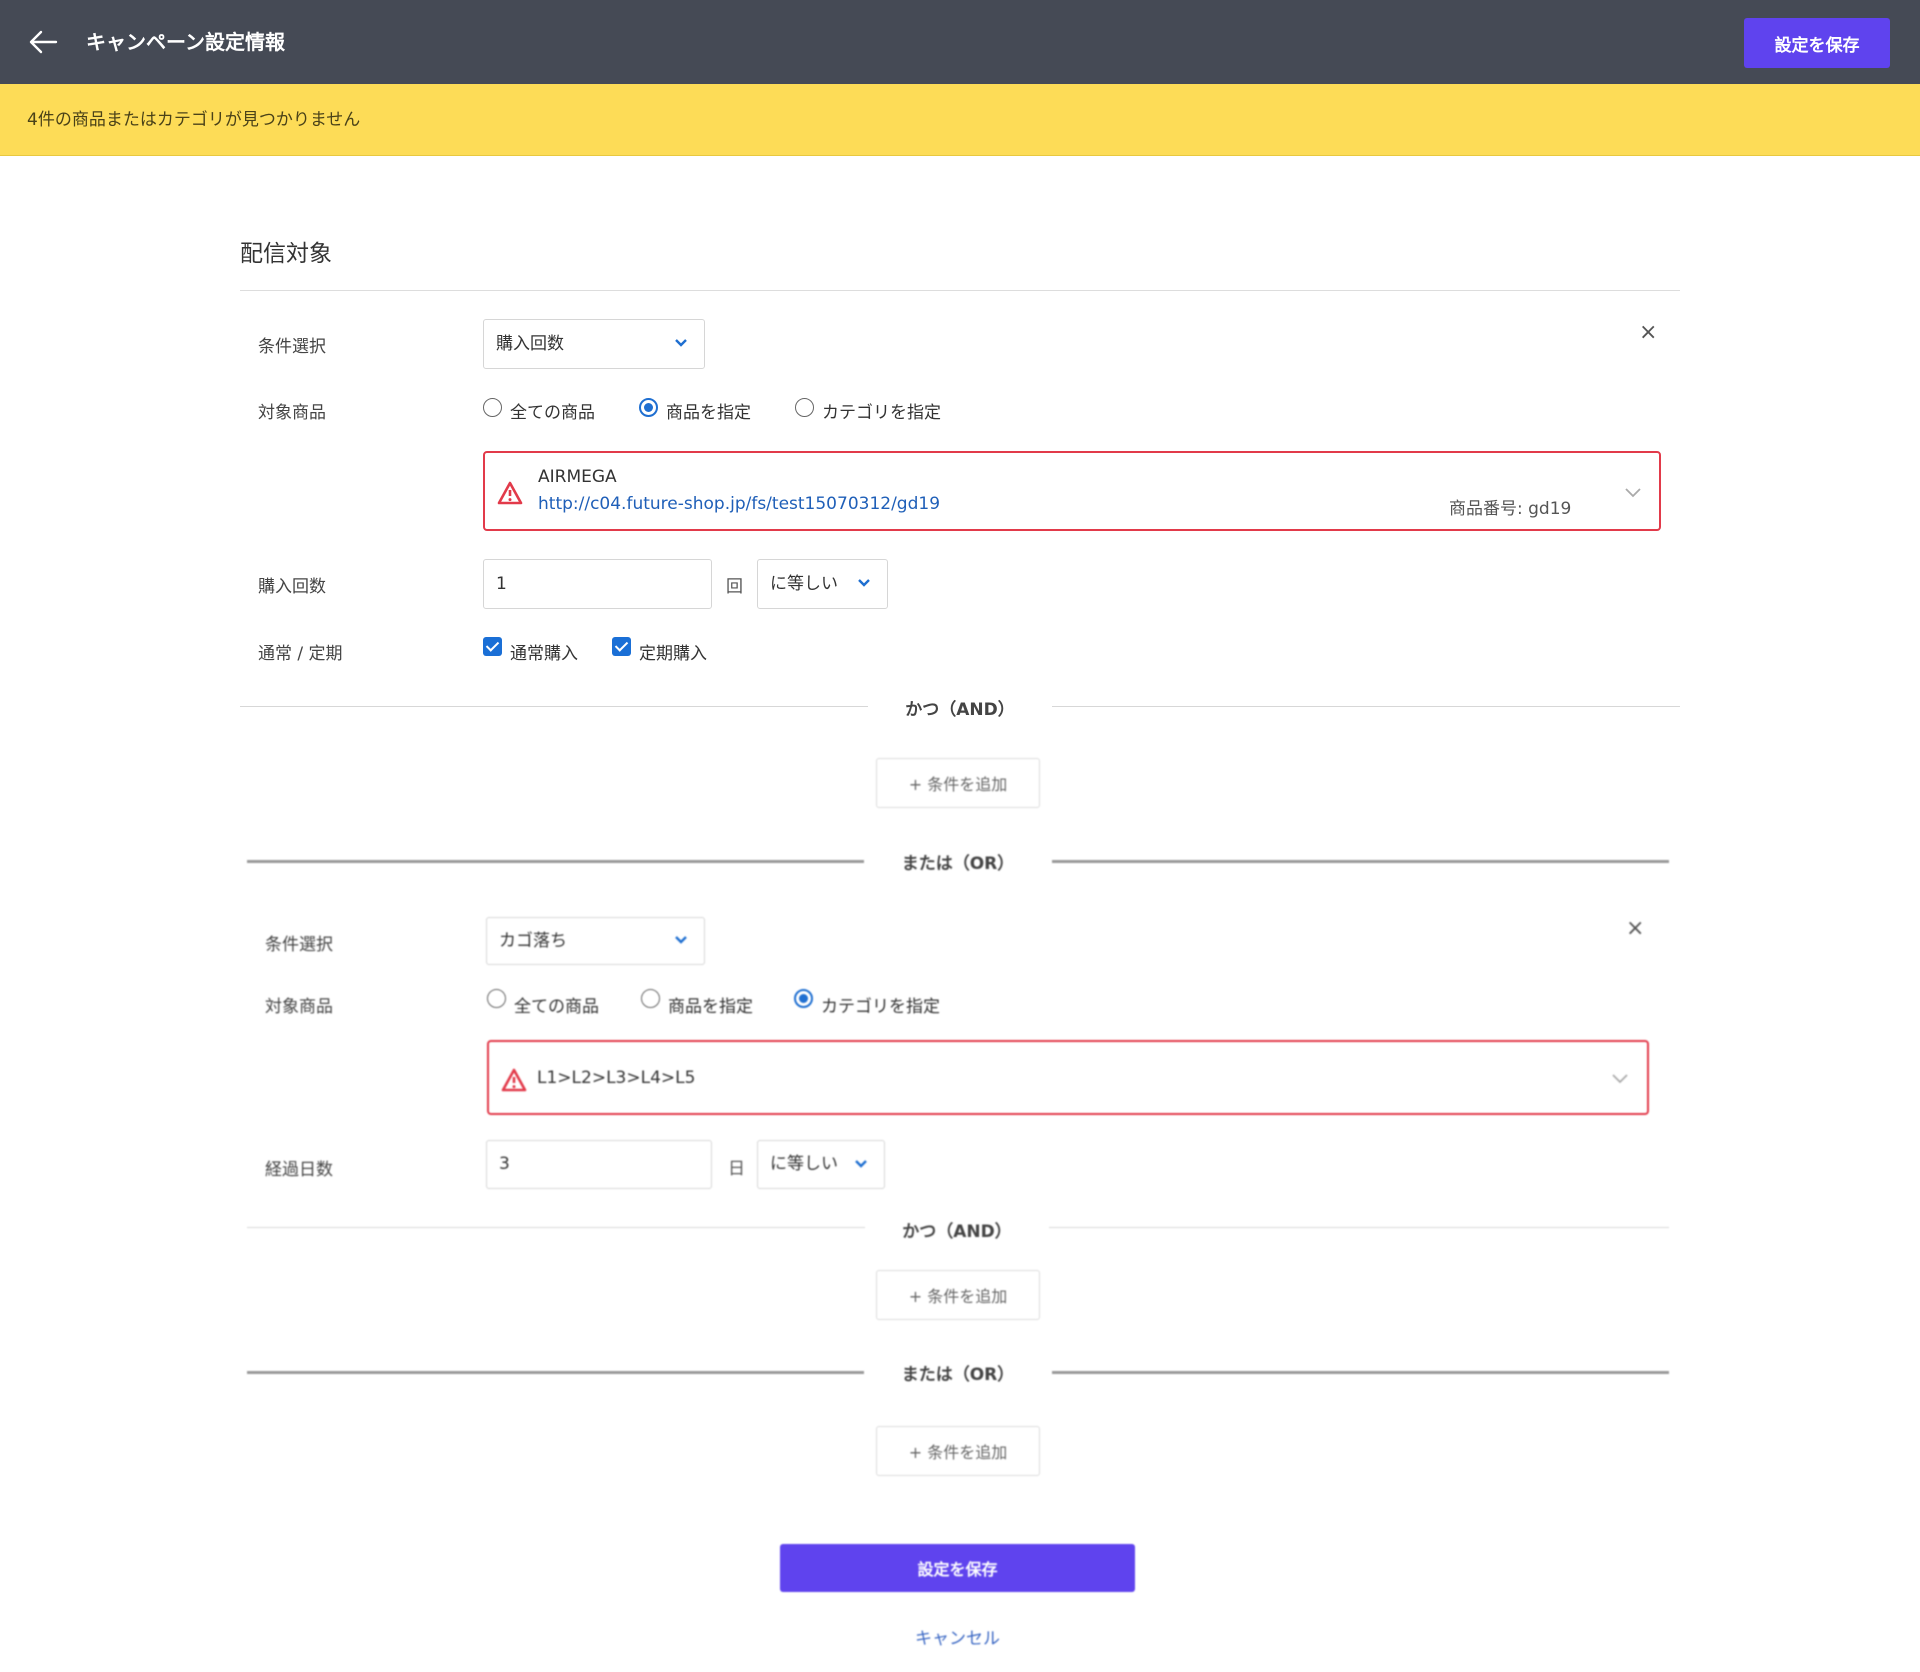  I want to click on back-arrow-icon, so click(44, 42).